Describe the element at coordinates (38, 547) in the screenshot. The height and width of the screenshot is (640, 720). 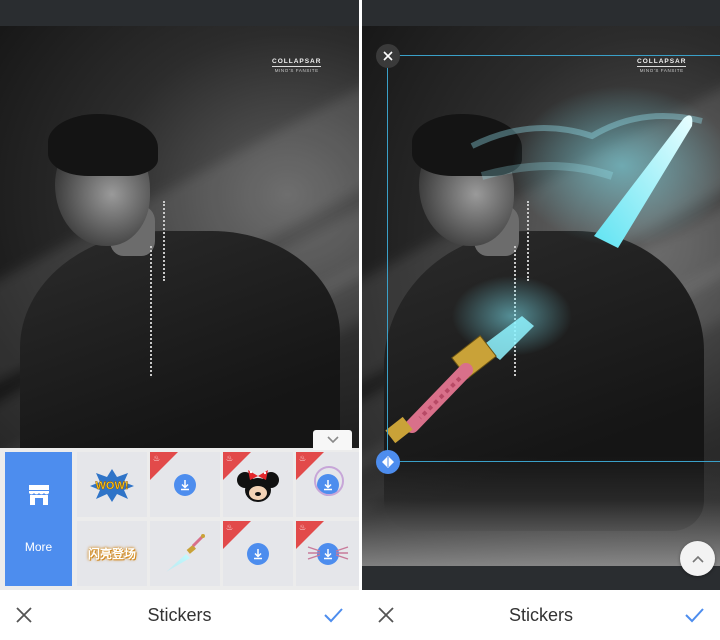
I see `more-label: More` at that location.